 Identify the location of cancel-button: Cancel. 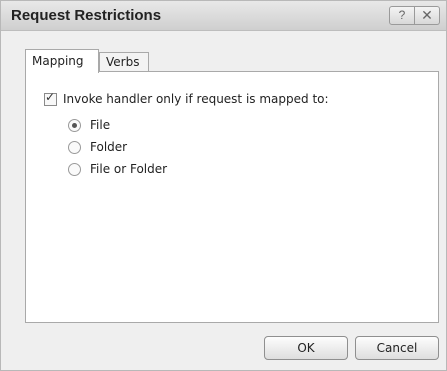
(397, 348).